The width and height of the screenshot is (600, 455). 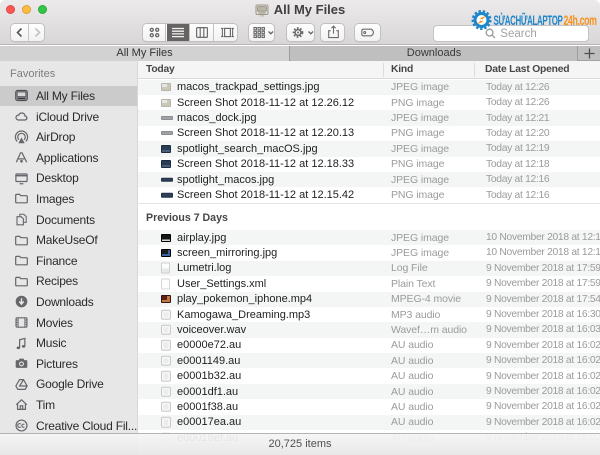 What do you see at coordinates (528, 20) in the screenshot?
I see `svg-text: SỬACHỮALAPTOP` at bounding box center [528, 20].